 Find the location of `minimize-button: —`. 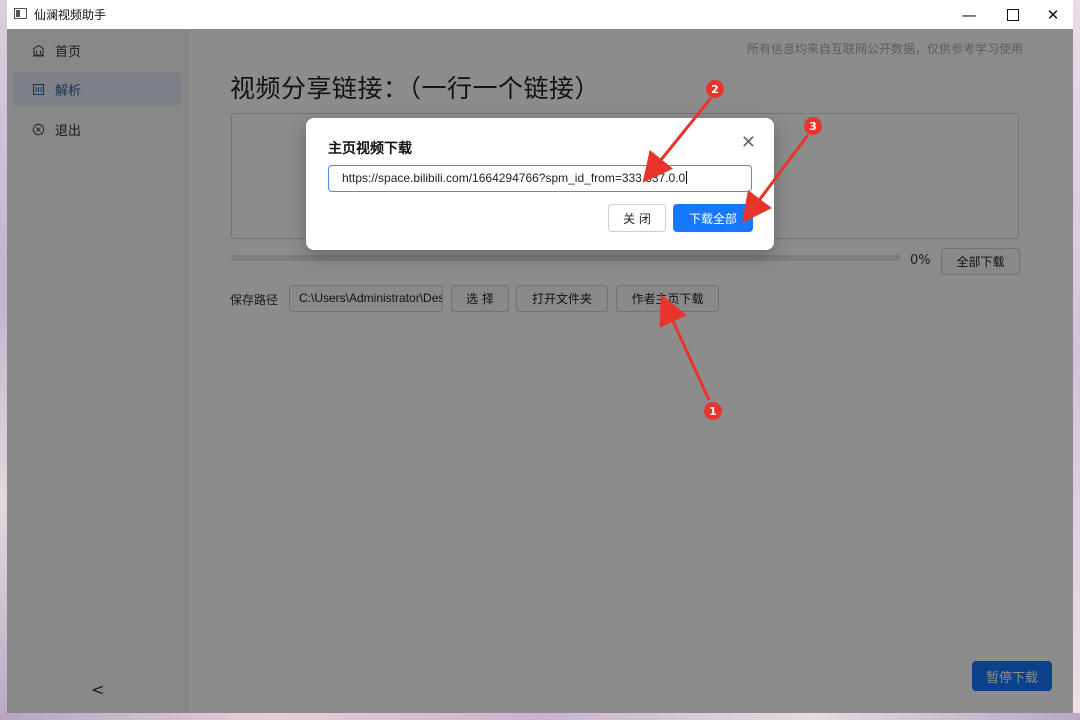

minimize-button: — is located at coordinates (969, 14).